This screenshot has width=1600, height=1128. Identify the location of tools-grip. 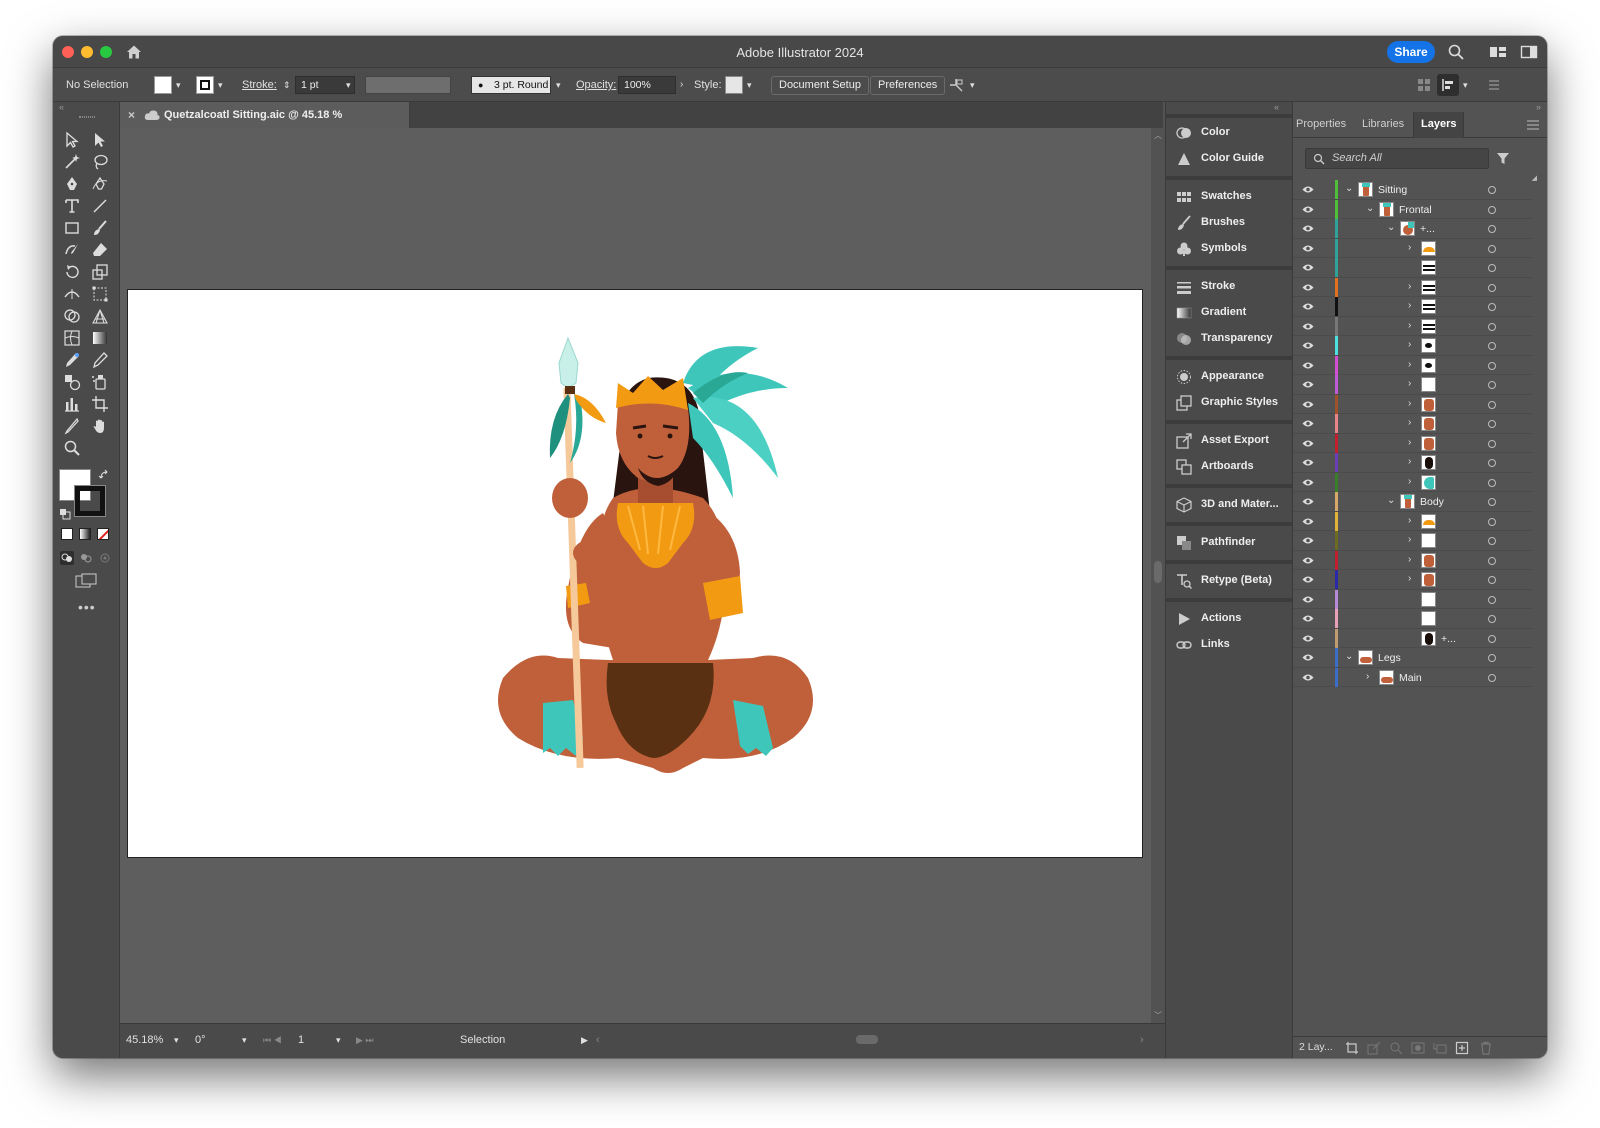
(87, 117).